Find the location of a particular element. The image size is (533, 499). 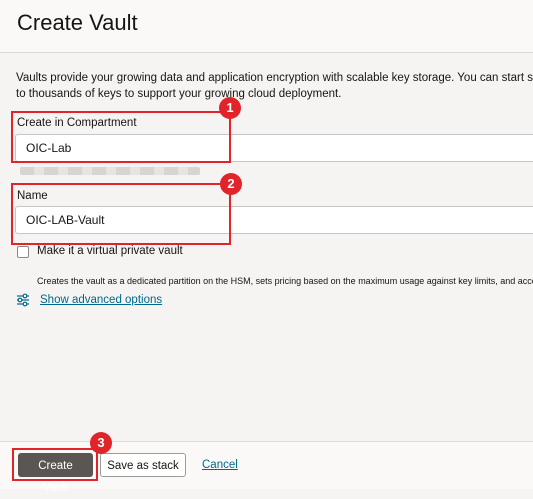

virtual-private-vault-label: Make it a virtual private vault is located at coordinates (110, 251).